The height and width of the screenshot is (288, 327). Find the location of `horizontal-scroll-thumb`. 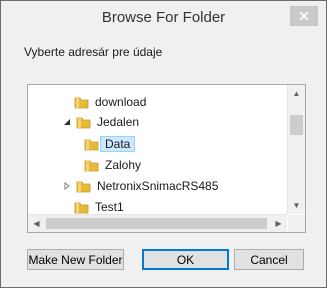

horizontal-scroll-thumb is located at coordinates (156, 223).